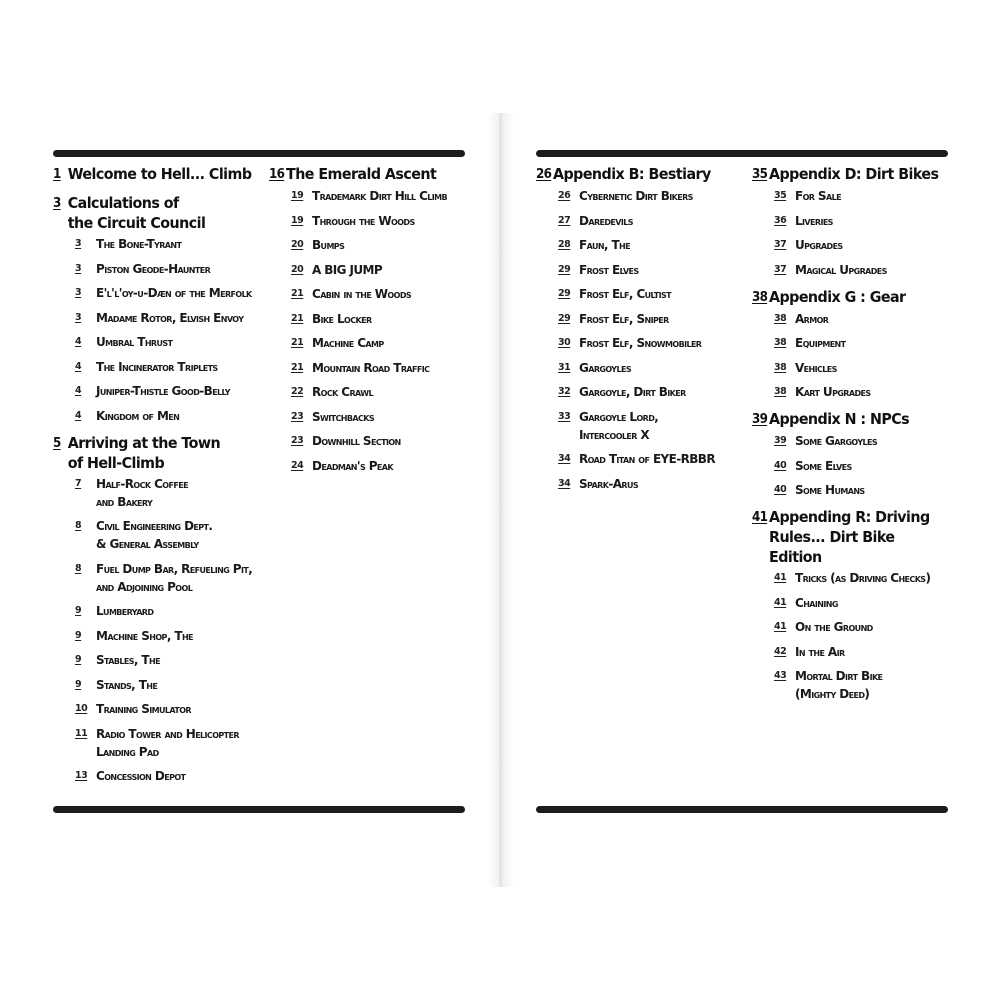 The image size is (1000, 1000). Describe the element at coordinates (160, 709) in the screenshot. I see `toc-entry: 10 Training Simulator` at that location.